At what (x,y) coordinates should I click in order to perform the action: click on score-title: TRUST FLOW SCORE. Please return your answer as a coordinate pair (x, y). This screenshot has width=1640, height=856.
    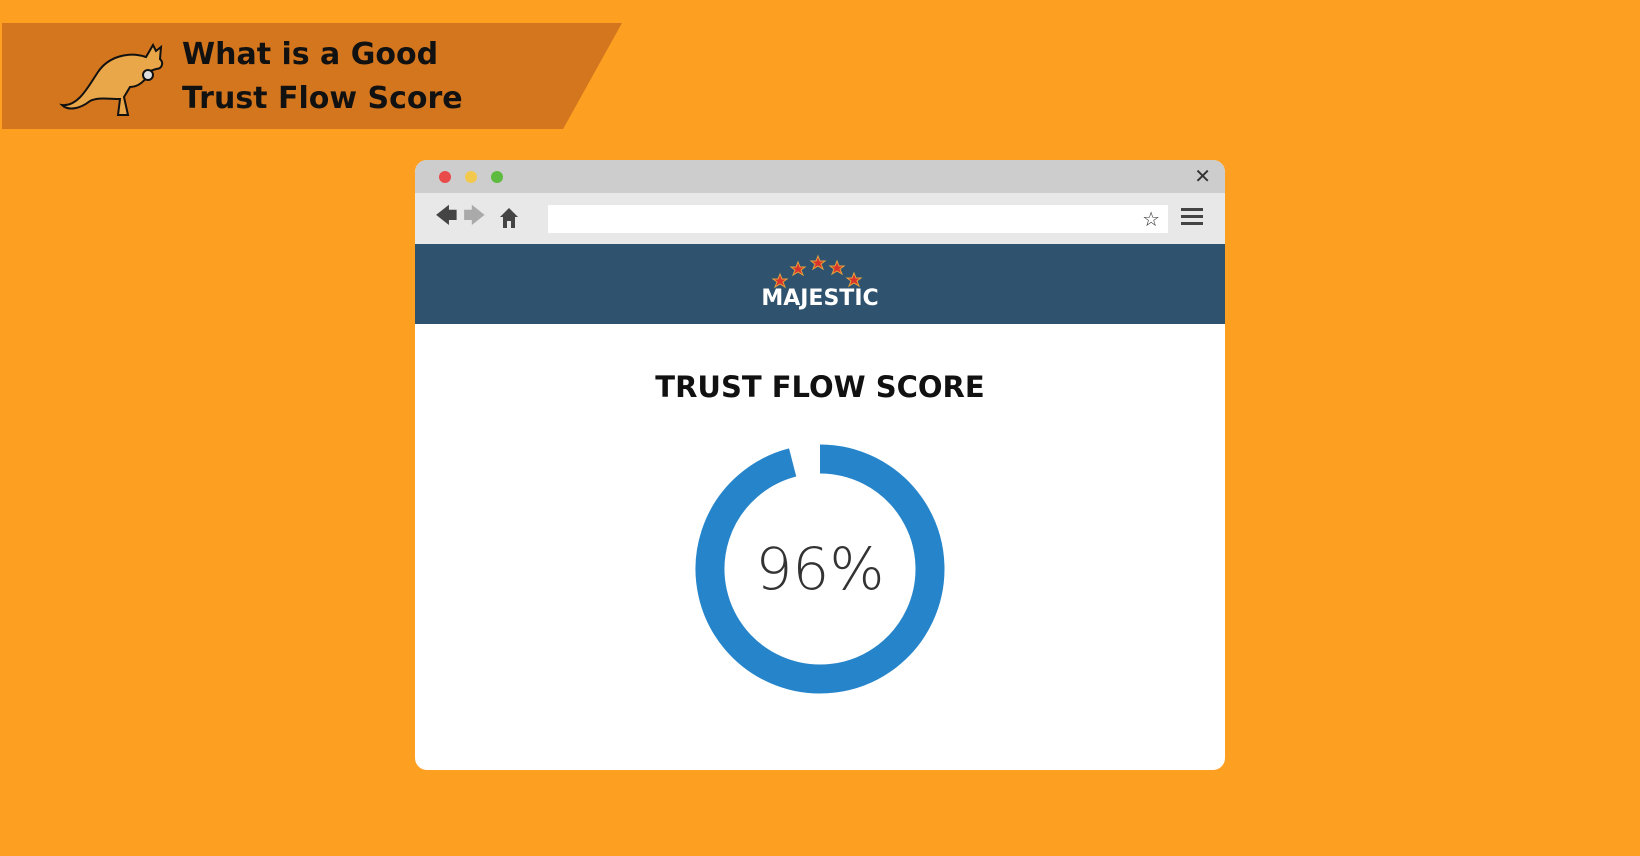
    Looking at the image, I should click on (820, 387).